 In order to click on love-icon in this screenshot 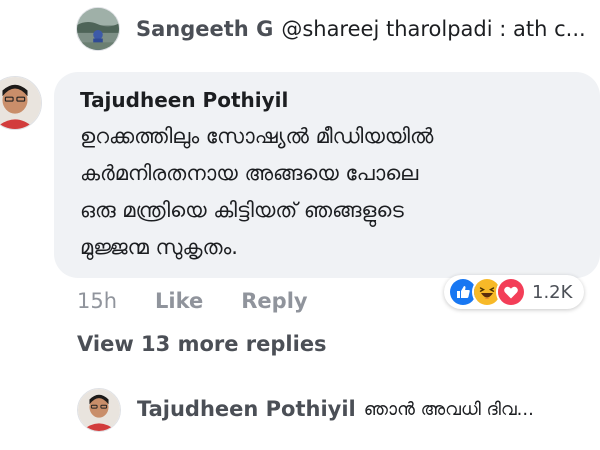, I will do `click(511, 292)`.